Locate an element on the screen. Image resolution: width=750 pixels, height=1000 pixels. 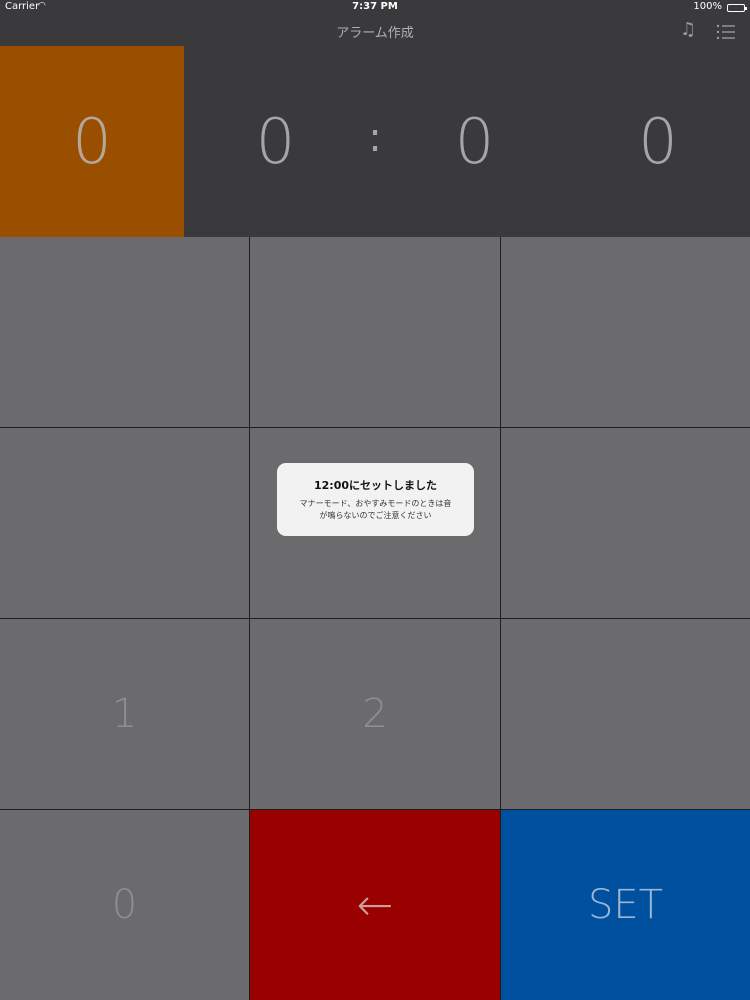
list-icon is located at coordinates (726, 32).